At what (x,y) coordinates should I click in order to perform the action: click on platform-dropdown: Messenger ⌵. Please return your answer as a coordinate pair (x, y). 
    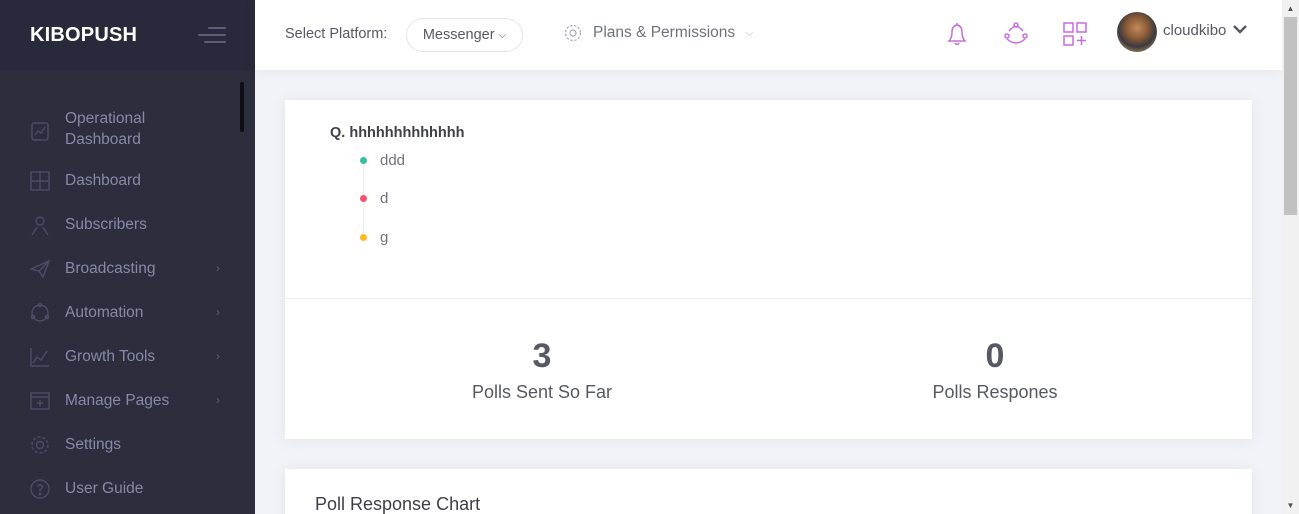
    Looking at the image, I should click on (464, 35).